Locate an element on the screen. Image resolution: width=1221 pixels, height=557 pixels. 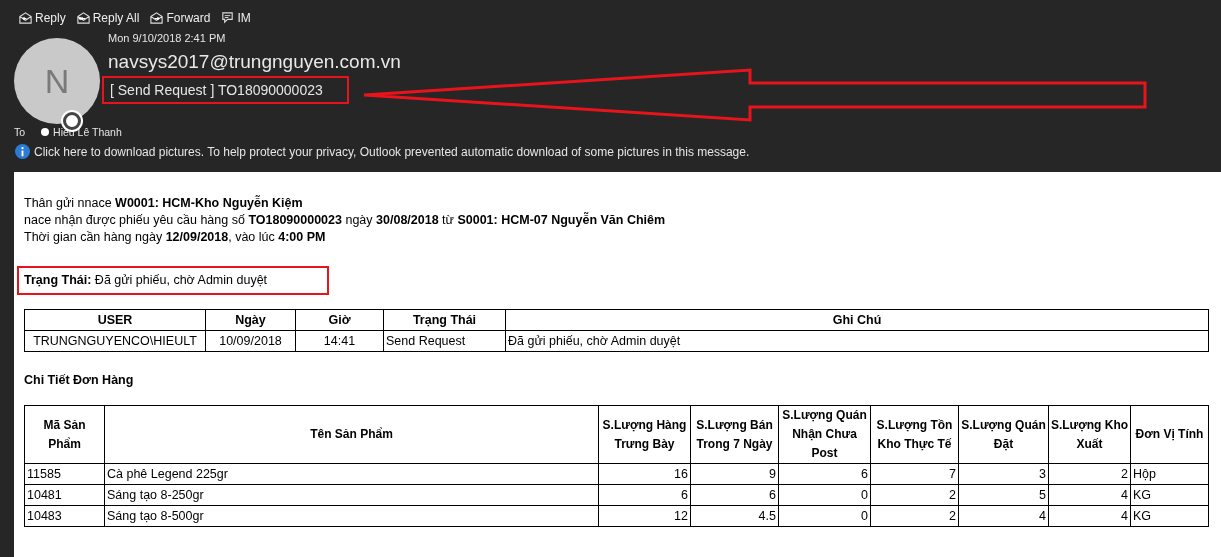
table-cell: Đã gửi phiếu, chờ Admin duyệt is located at coordinates (857, 341).